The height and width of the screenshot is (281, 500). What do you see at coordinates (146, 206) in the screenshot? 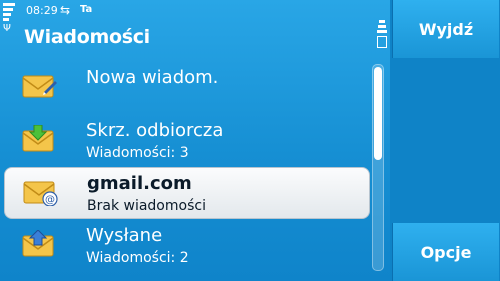
I see `item-subtitle: Brak wiadomości` at bounding box center [146, 206].